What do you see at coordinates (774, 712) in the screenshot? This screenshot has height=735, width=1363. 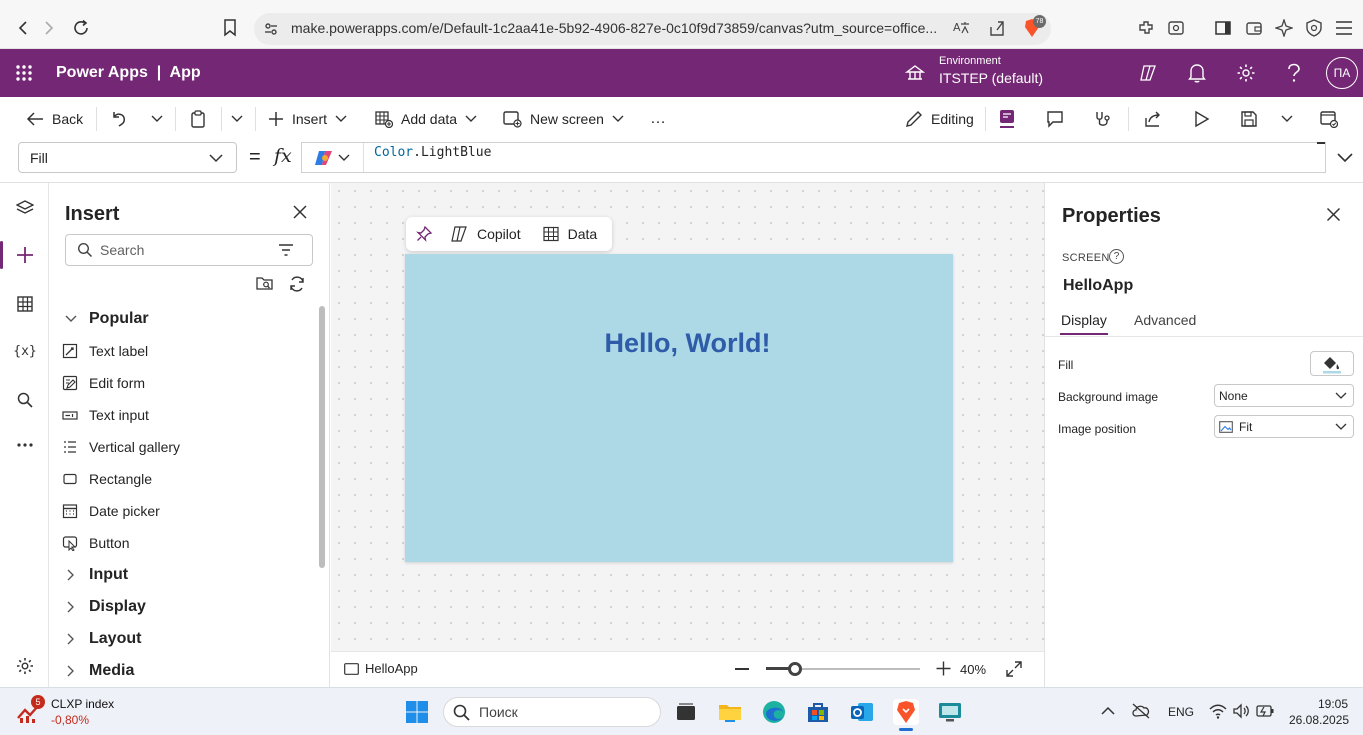 I see `edge-browser-icon` at bounding box center [774, 712].